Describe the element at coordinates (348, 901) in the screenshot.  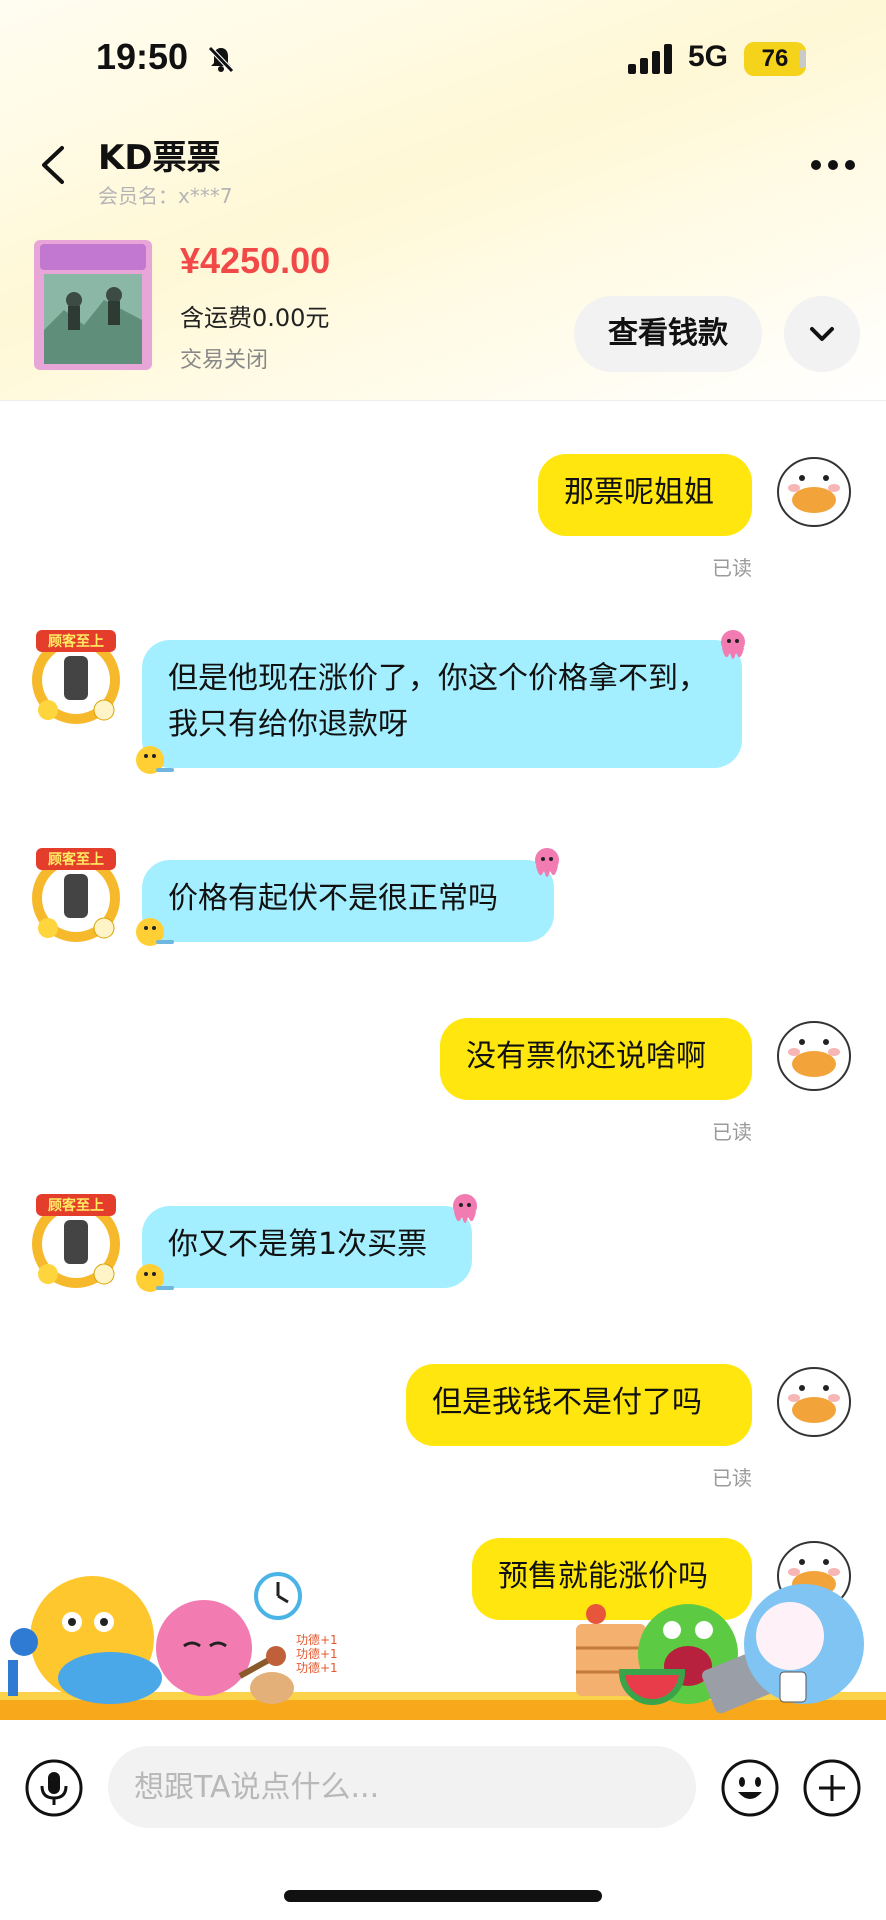
I see `message-bubble-theirs: 价格有起伏不是很正常吗` at that location.